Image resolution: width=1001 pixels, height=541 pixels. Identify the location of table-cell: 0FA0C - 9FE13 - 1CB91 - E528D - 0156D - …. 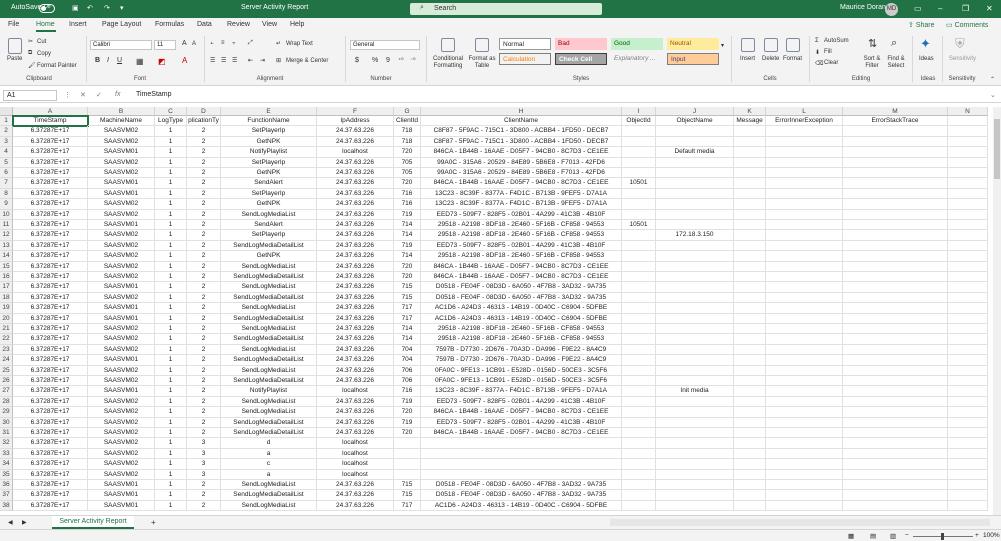
(521, 381).